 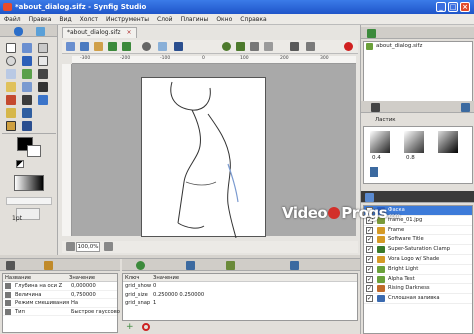 What do you see at coordinates (453, 7) in the screenshot?
I see `maximize-button: □` at bounding box center [453, 7].